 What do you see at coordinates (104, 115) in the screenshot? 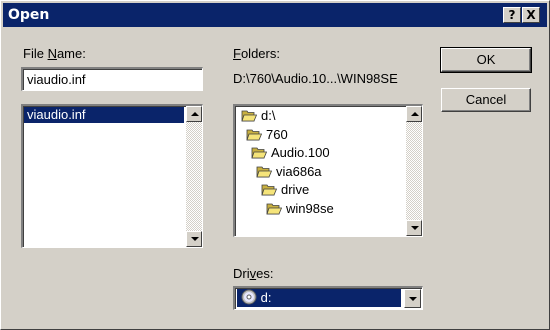
I see `file-list-item: viaudio.inf` at bounding box center [104, 115].